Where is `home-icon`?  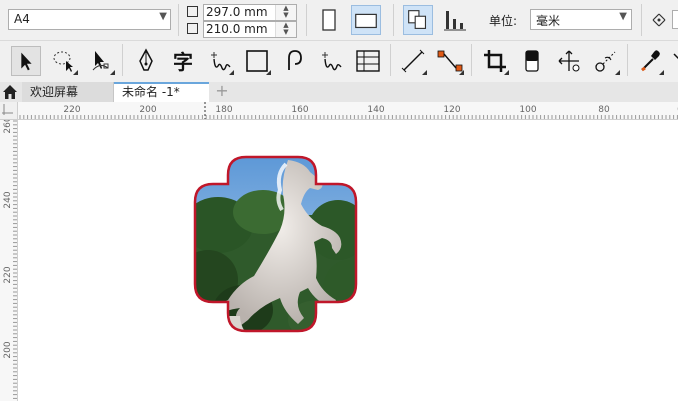 home-icon is located at coordinates (10, 92).